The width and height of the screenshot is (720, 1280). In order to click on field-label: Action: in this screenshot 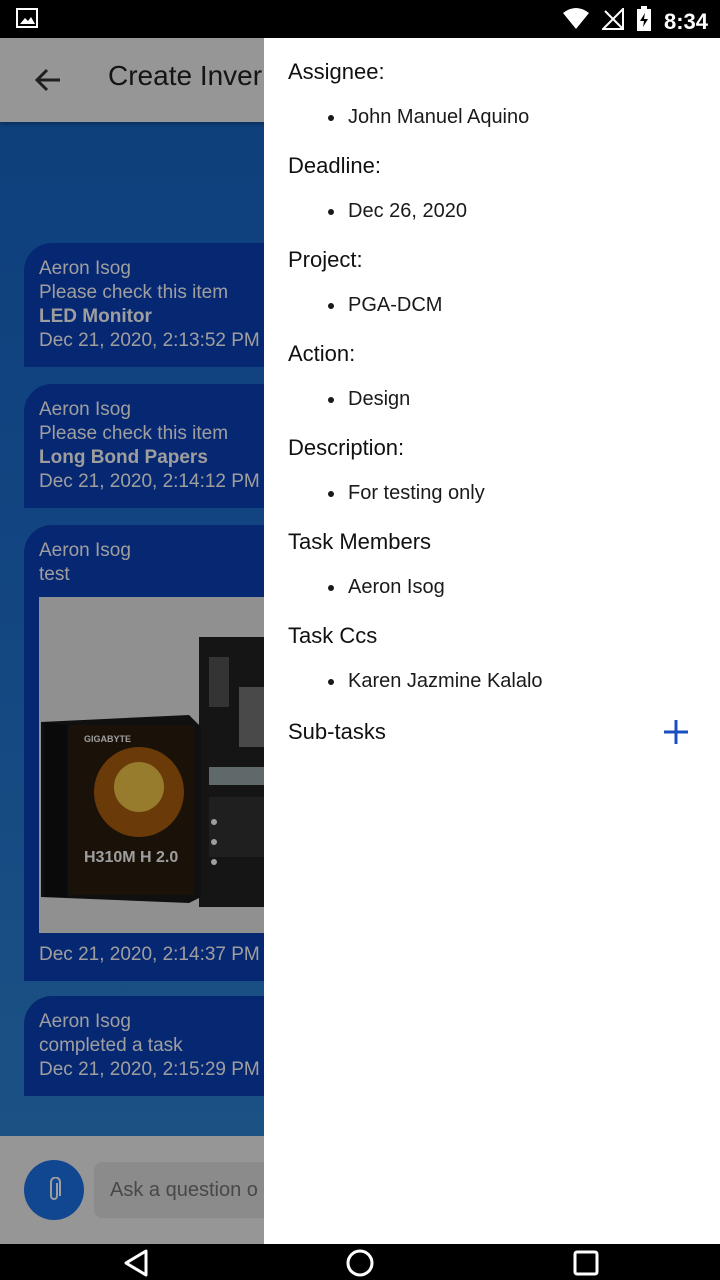, I will do `click(322, 353)`.